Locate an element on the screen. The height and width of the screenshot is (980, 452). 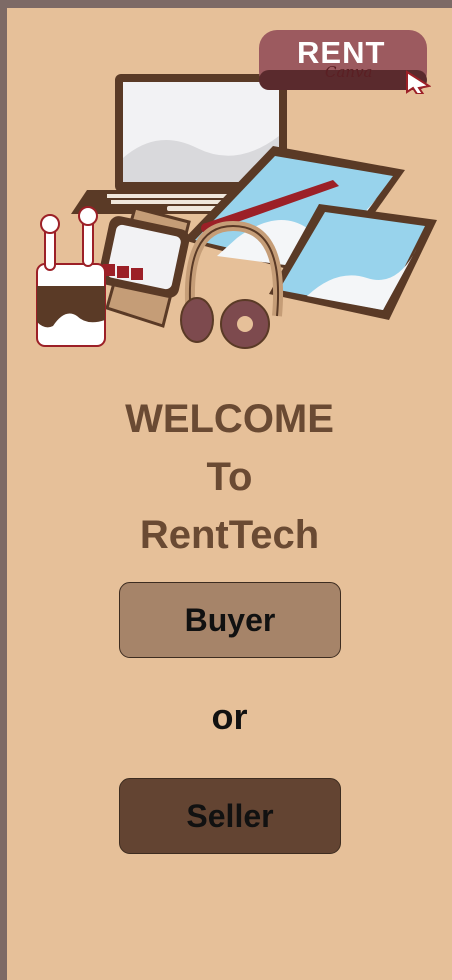
buyer-button-label: Buyer is located at coordinates (230, 619).